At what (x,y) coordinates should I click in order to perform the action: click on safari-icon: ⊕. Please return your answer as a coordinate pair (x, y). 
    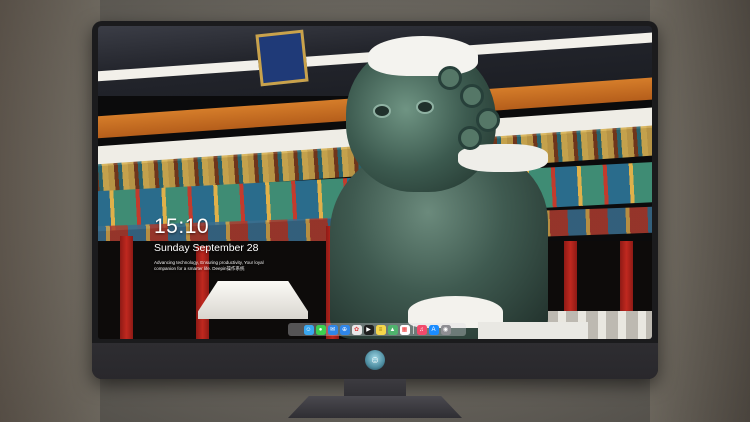
    Looking at the image, I should click on (344, 329).